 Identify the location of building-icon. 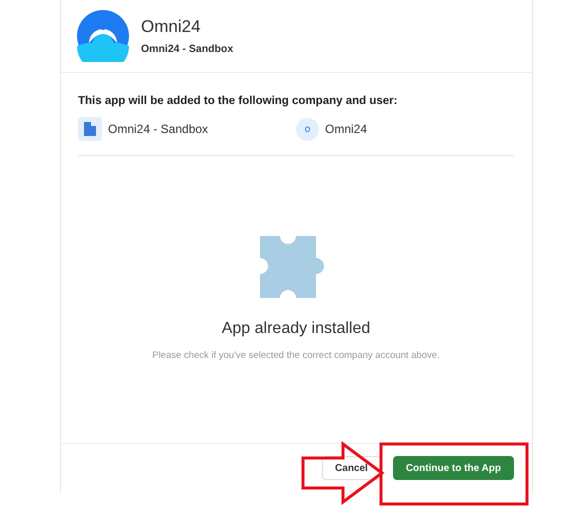
(90, 129).